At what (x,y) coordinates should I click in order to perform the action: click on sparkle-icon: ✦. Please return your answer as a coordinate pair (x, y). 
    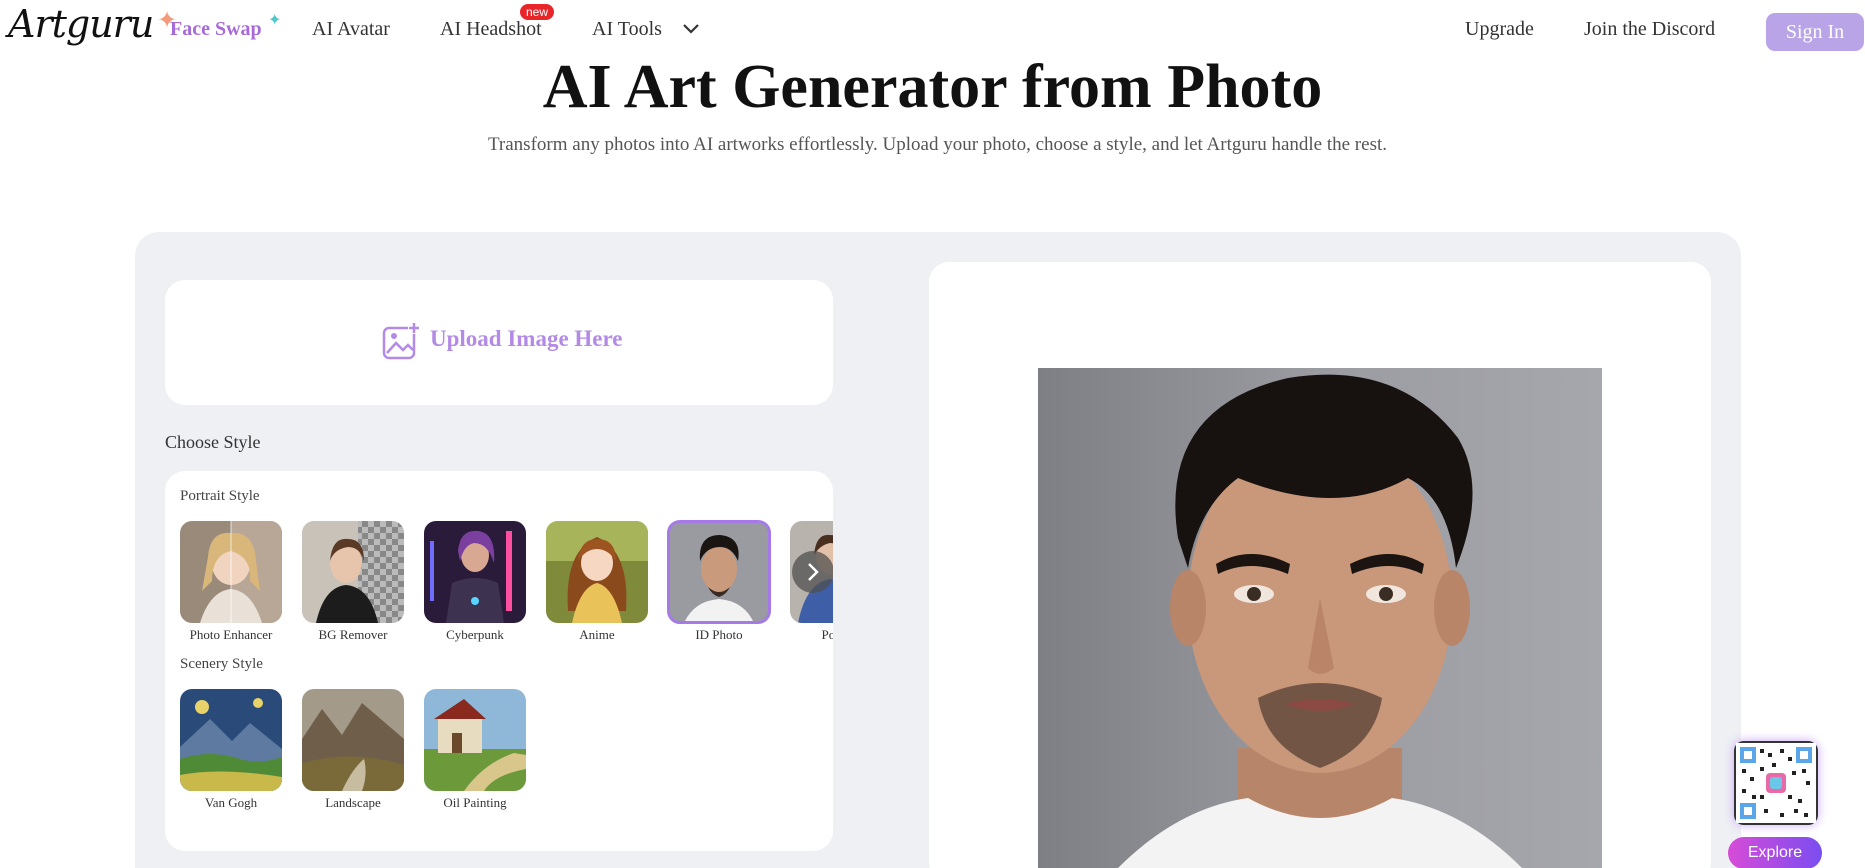
    Looking at the image, I should click on (275, 20).